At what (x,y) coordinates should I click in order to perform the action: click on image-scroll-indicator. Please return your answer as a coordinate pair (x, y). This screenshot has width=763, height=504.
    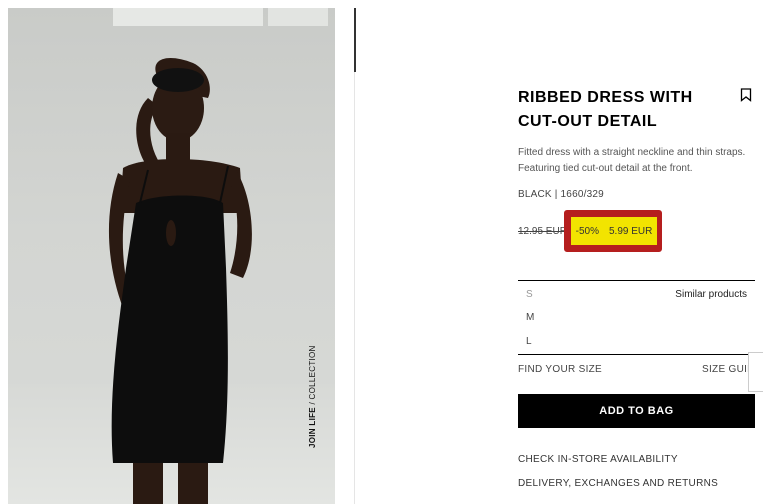
    Looking at the image, I should click on (355, 40).